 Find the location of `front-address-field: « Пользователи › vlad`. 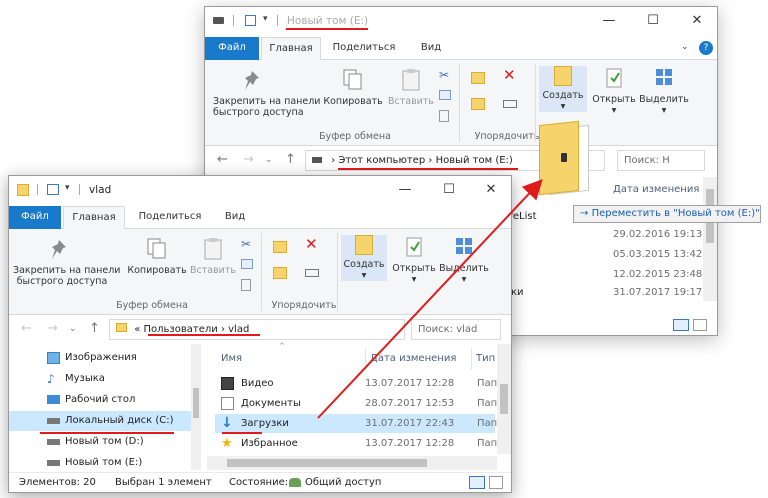

front-address-field: « Пользователи › vlad is located at coordinates (257, 329).